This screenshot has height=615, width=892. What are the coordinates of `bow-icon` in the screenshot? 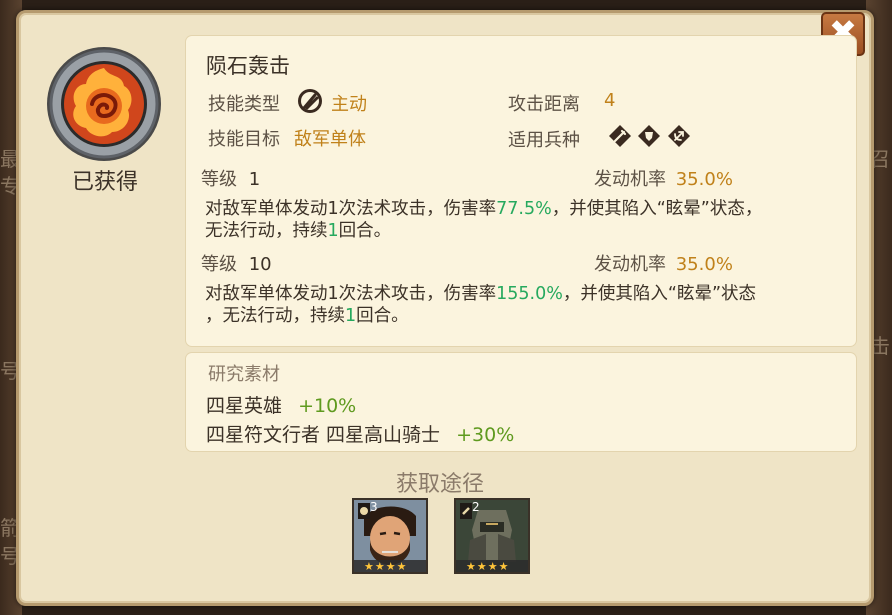 It's located at (679, 136).